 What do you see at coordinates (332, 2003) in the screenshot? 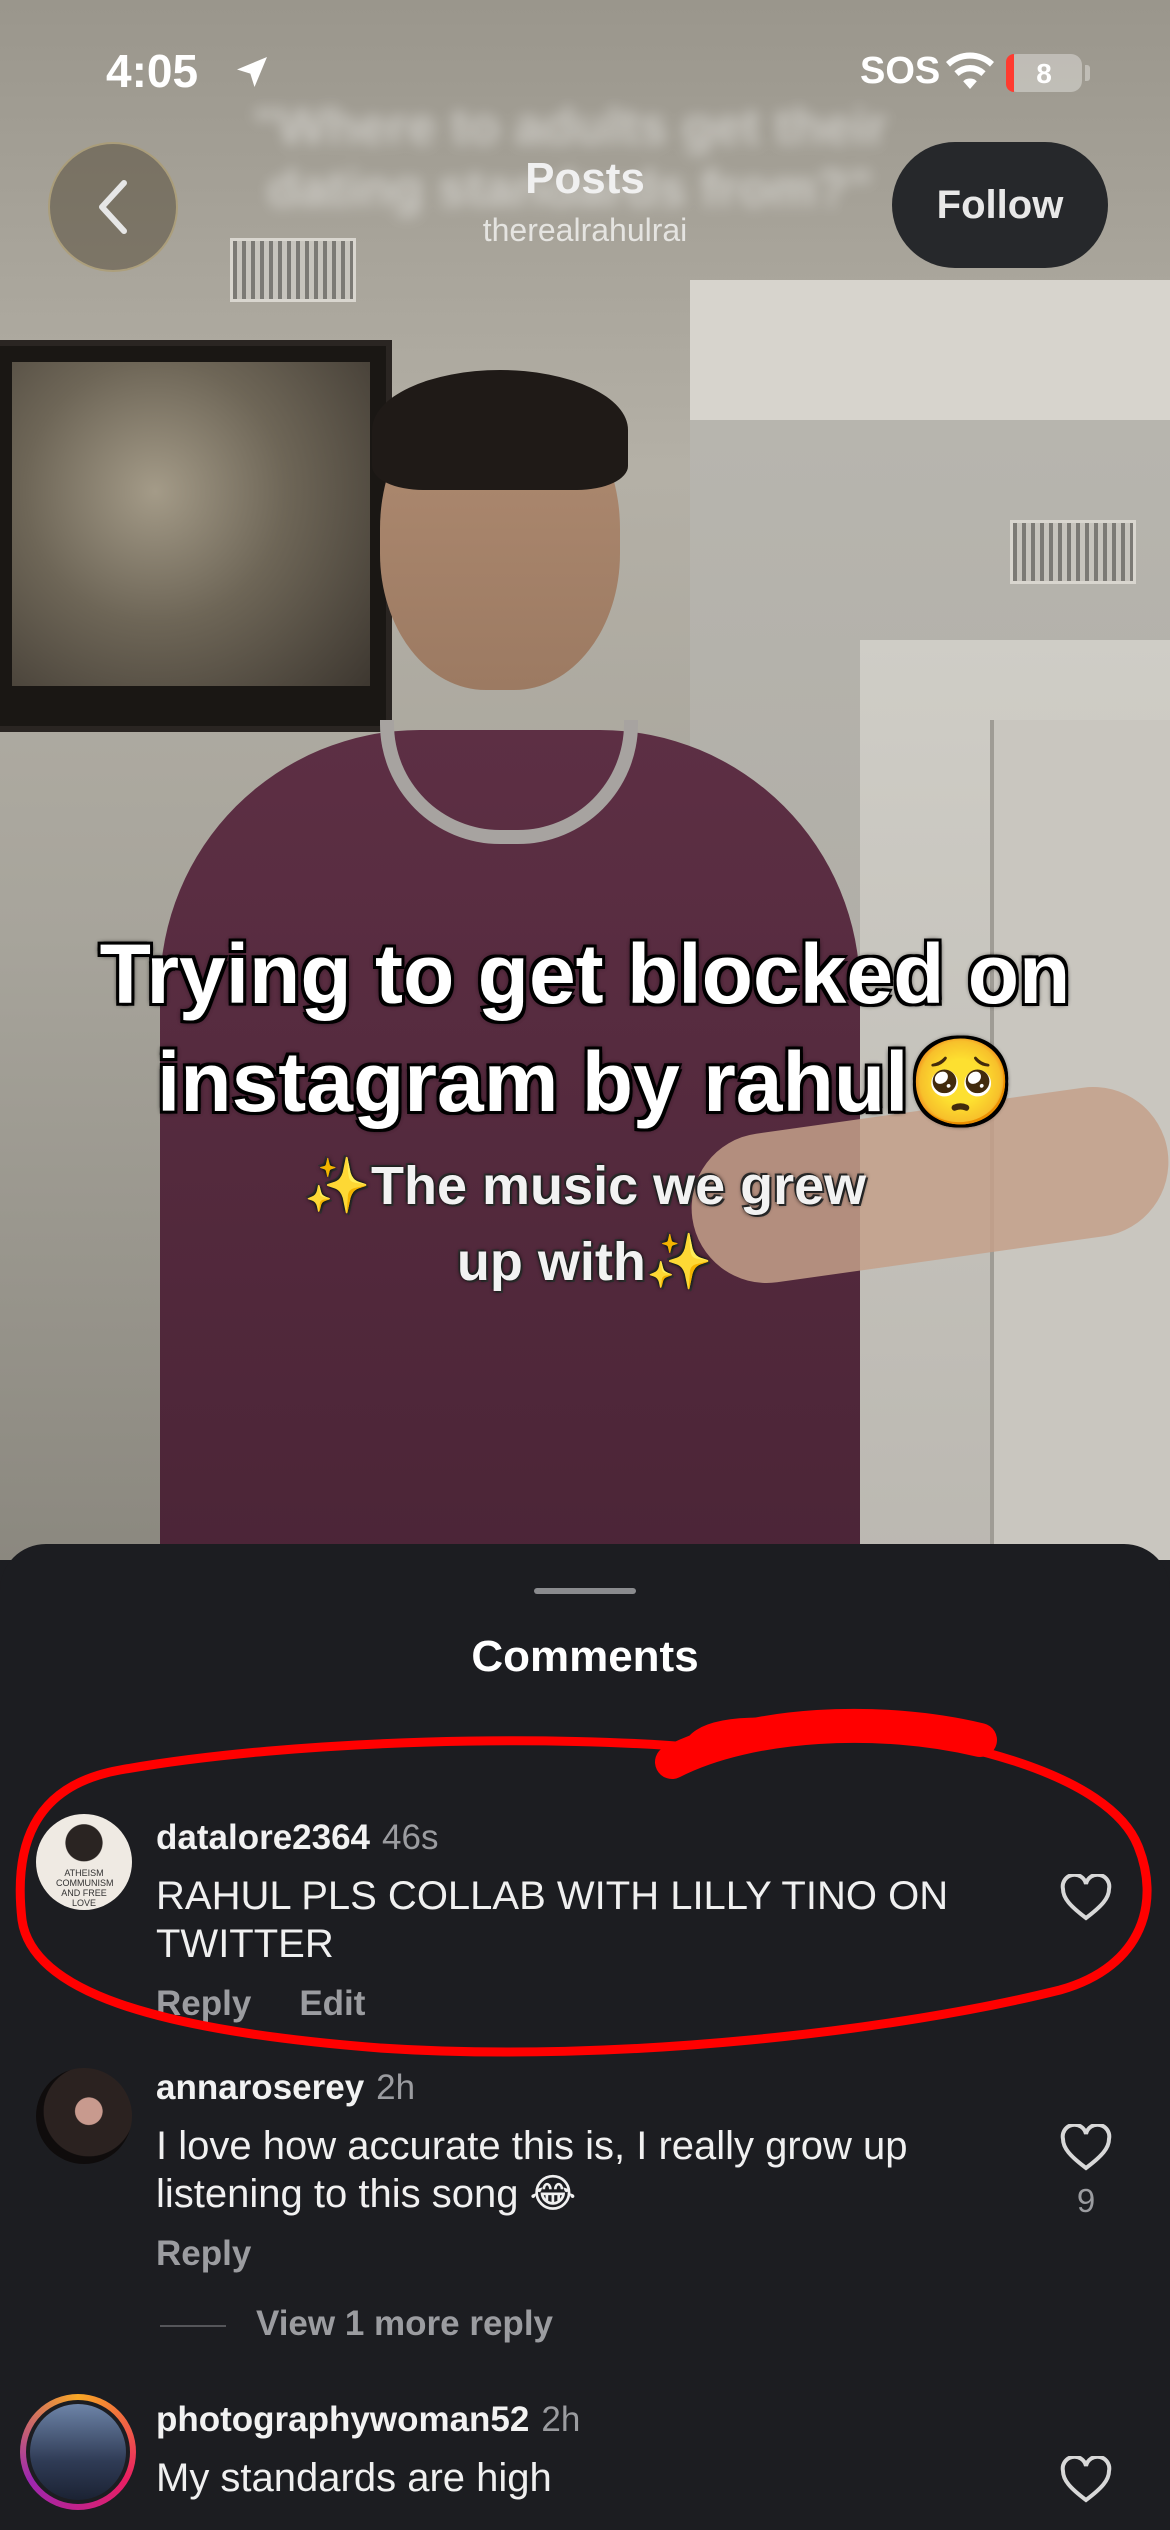
I see `edit-button: Edit` at bounding box center [332, 2003].